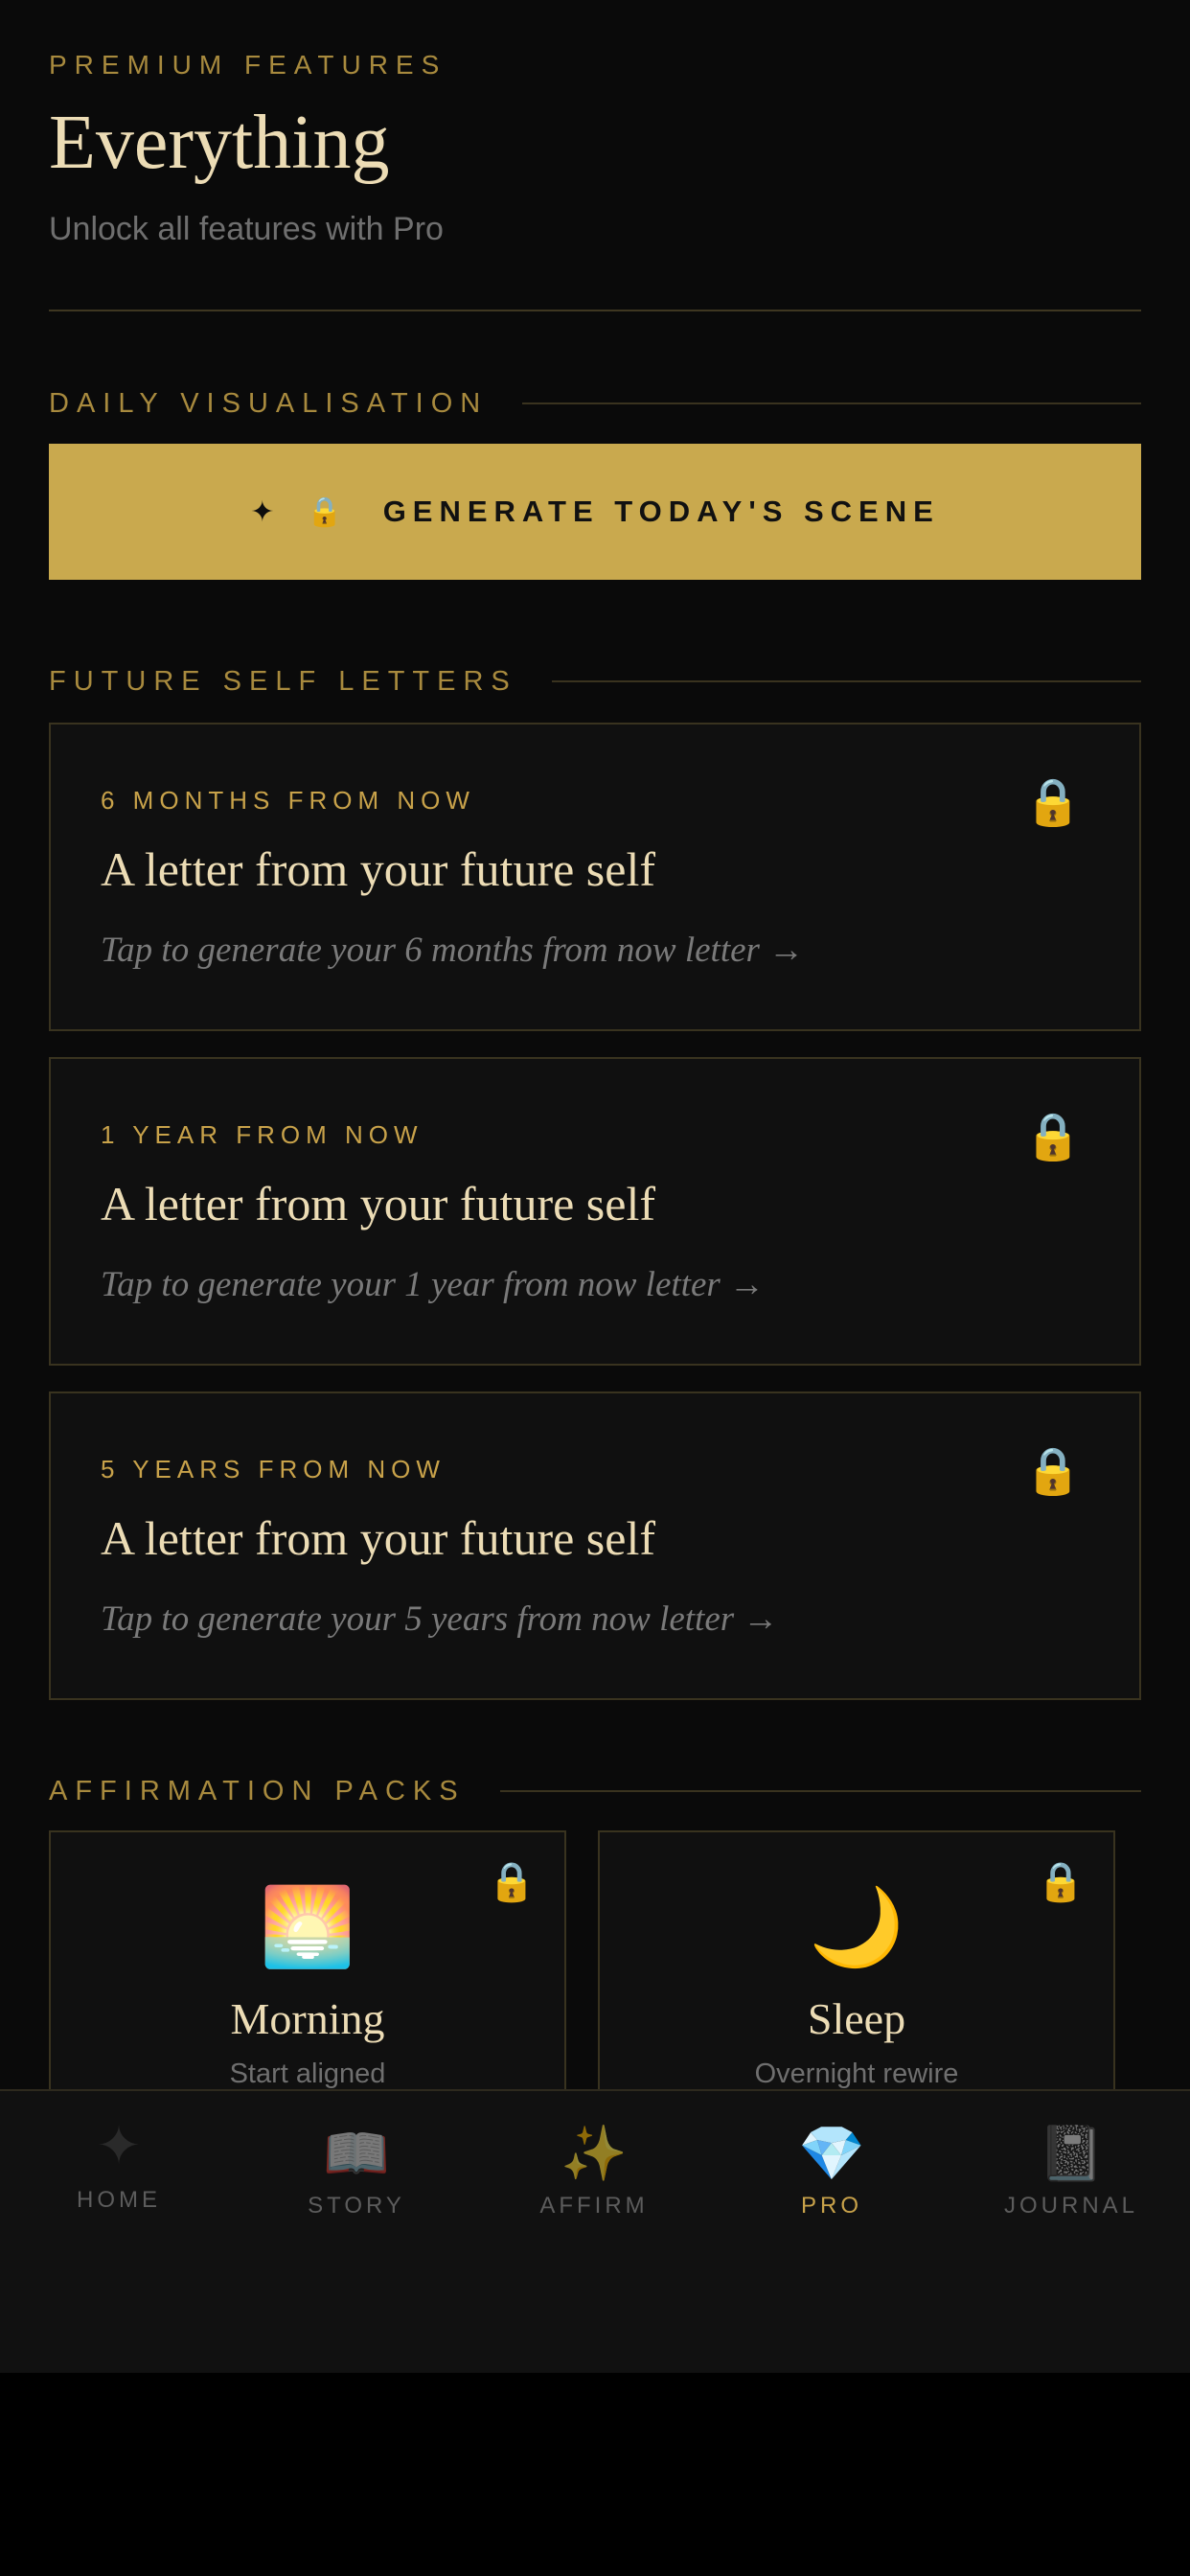  What do you see at coordinates (262, 1134) in the screenshot?
I see `letter-kicker: 1 YEAR FROM NOW` at bounding box center [262, 1134].